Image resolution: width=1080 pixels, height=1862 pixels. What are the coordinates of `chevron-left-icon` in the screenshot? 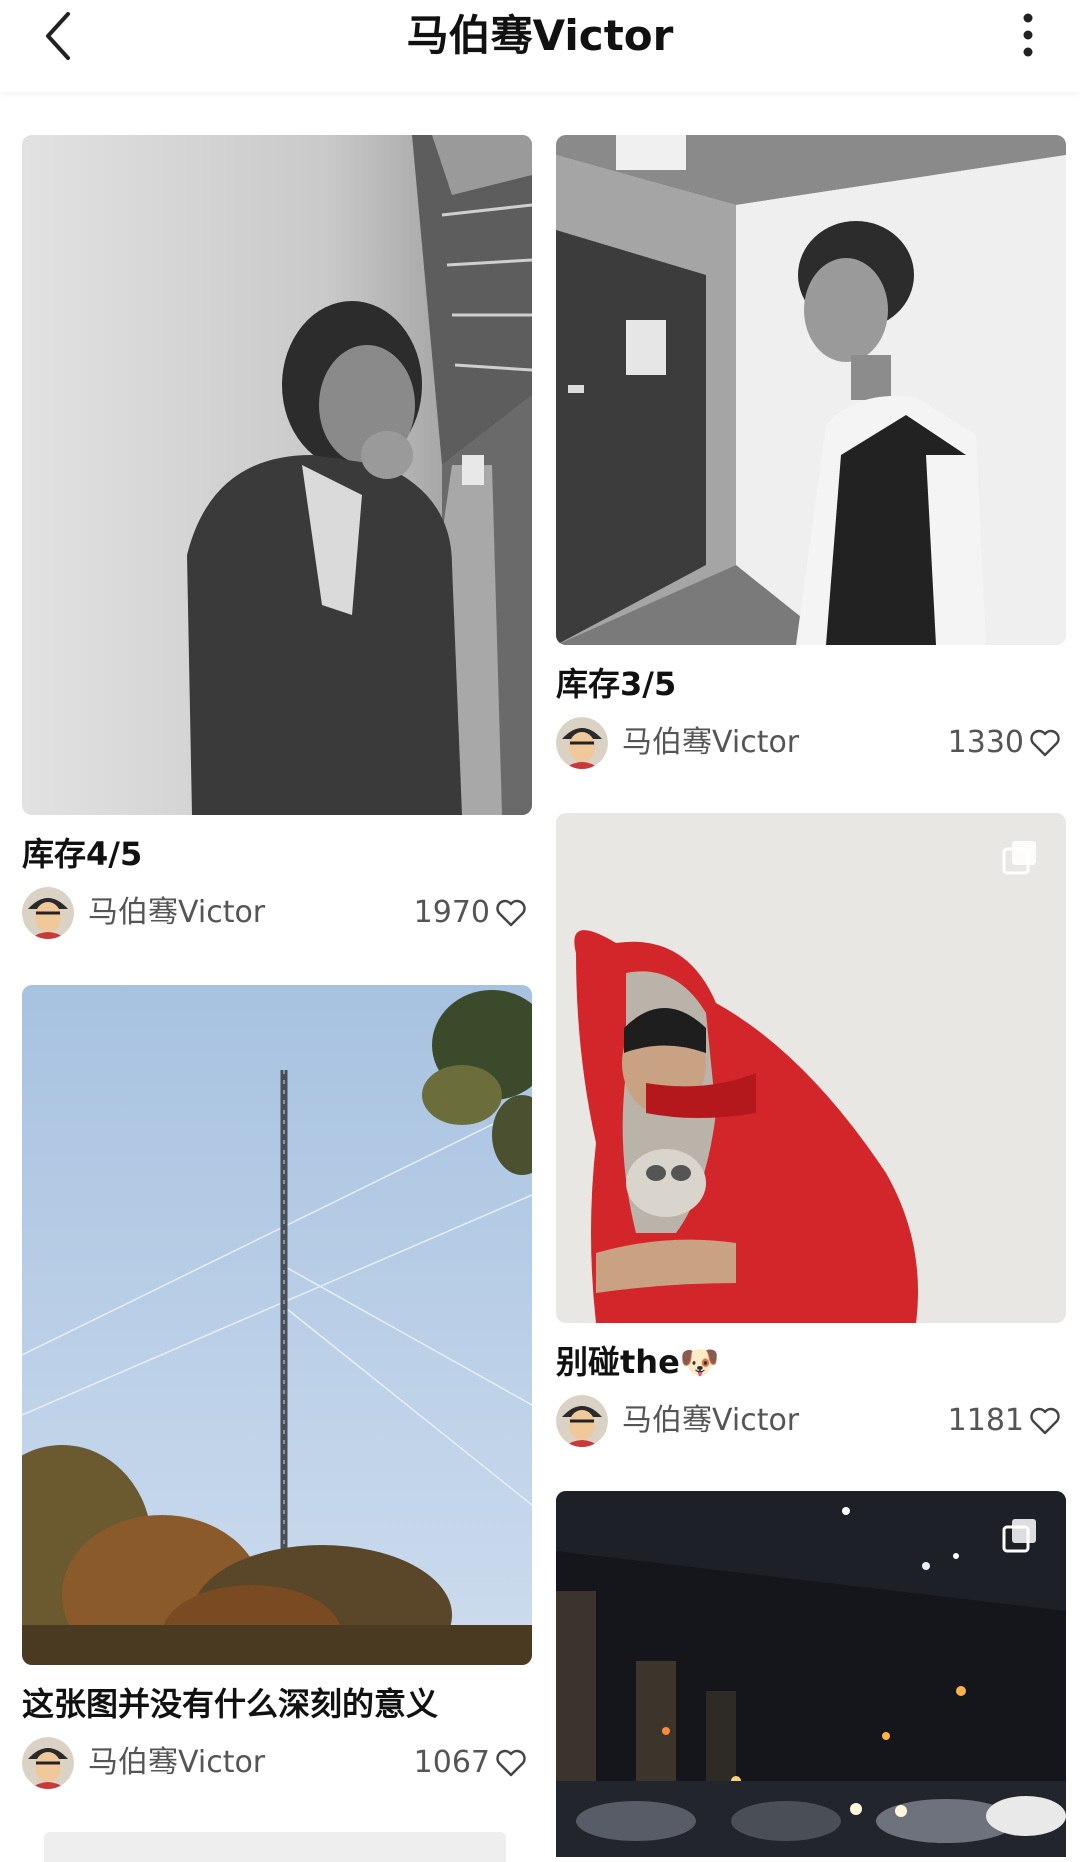 It's located at (58, 36).